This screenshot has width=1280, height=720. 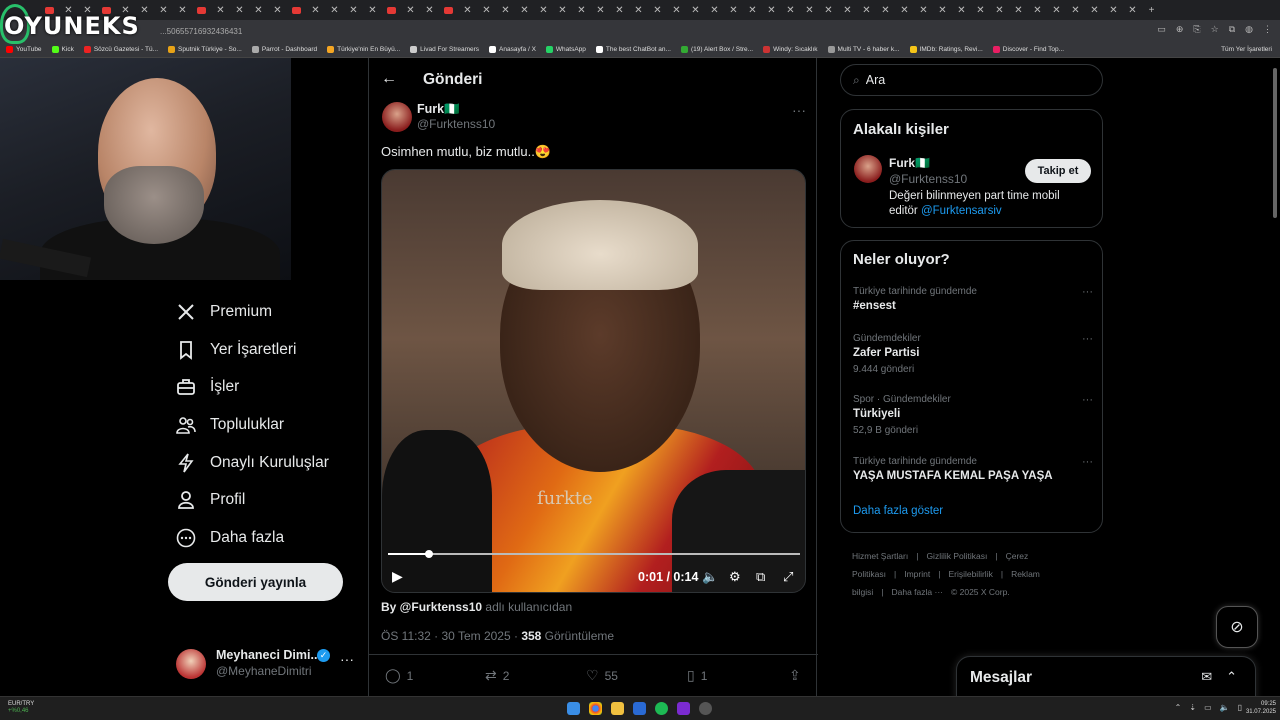 What do you see at coordinates (617, 708) in the screenshot?
I see `file-explorer-icon` at bounding box center [617, 708].